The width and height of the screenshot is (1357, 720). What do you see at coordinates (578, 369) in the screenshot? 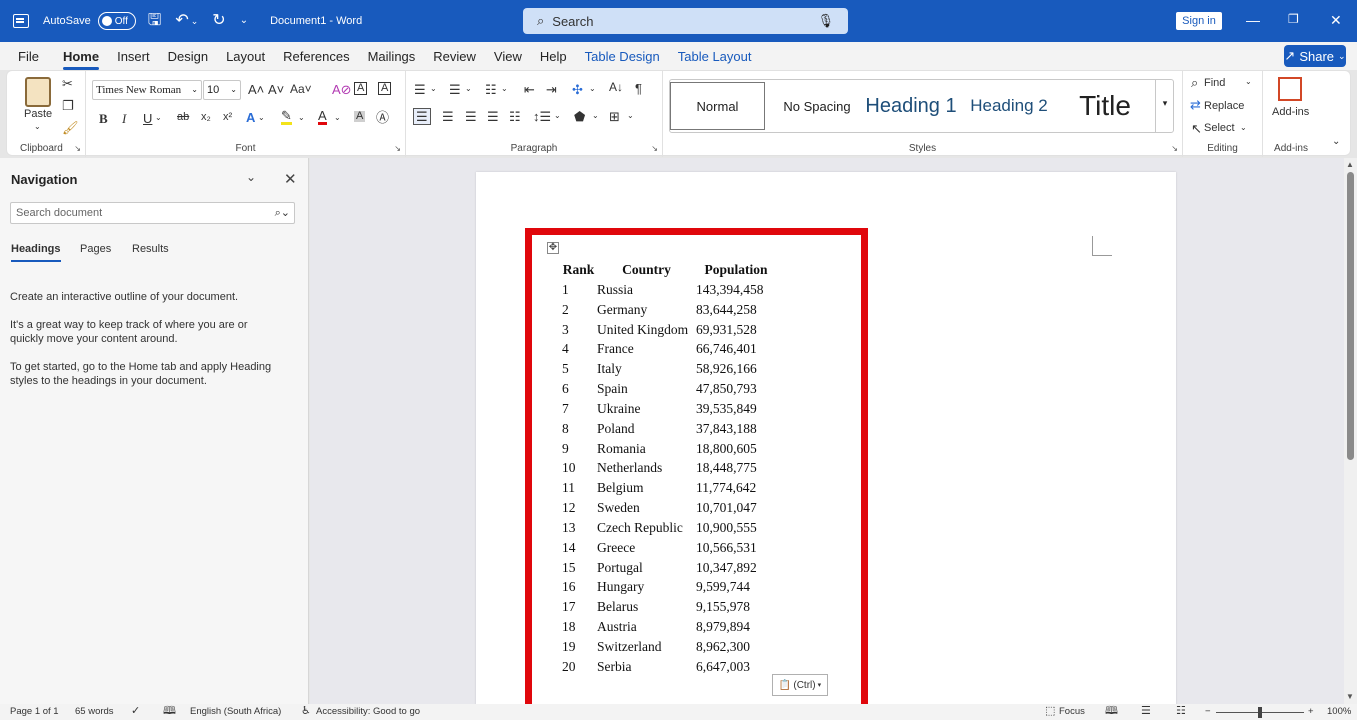
I see `rank-cell: 5` at bounding box center [578, 369].